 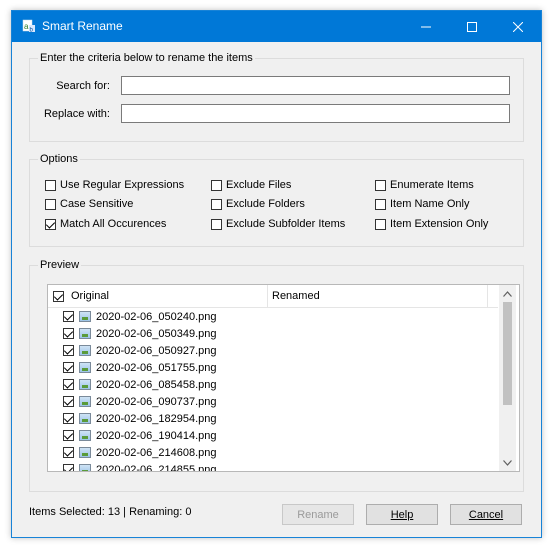 I want to click on list-item: 2020-02-06_182954.png, so click(x=132, y=418).